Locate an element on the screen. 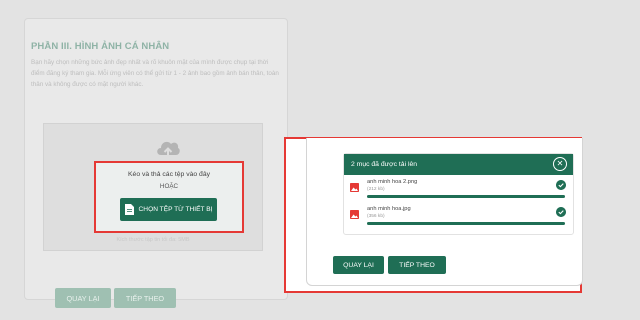 This screenshot has height=320, width=640. file-name: anh minh hoa.jpg is located at coordinates (389, 209).